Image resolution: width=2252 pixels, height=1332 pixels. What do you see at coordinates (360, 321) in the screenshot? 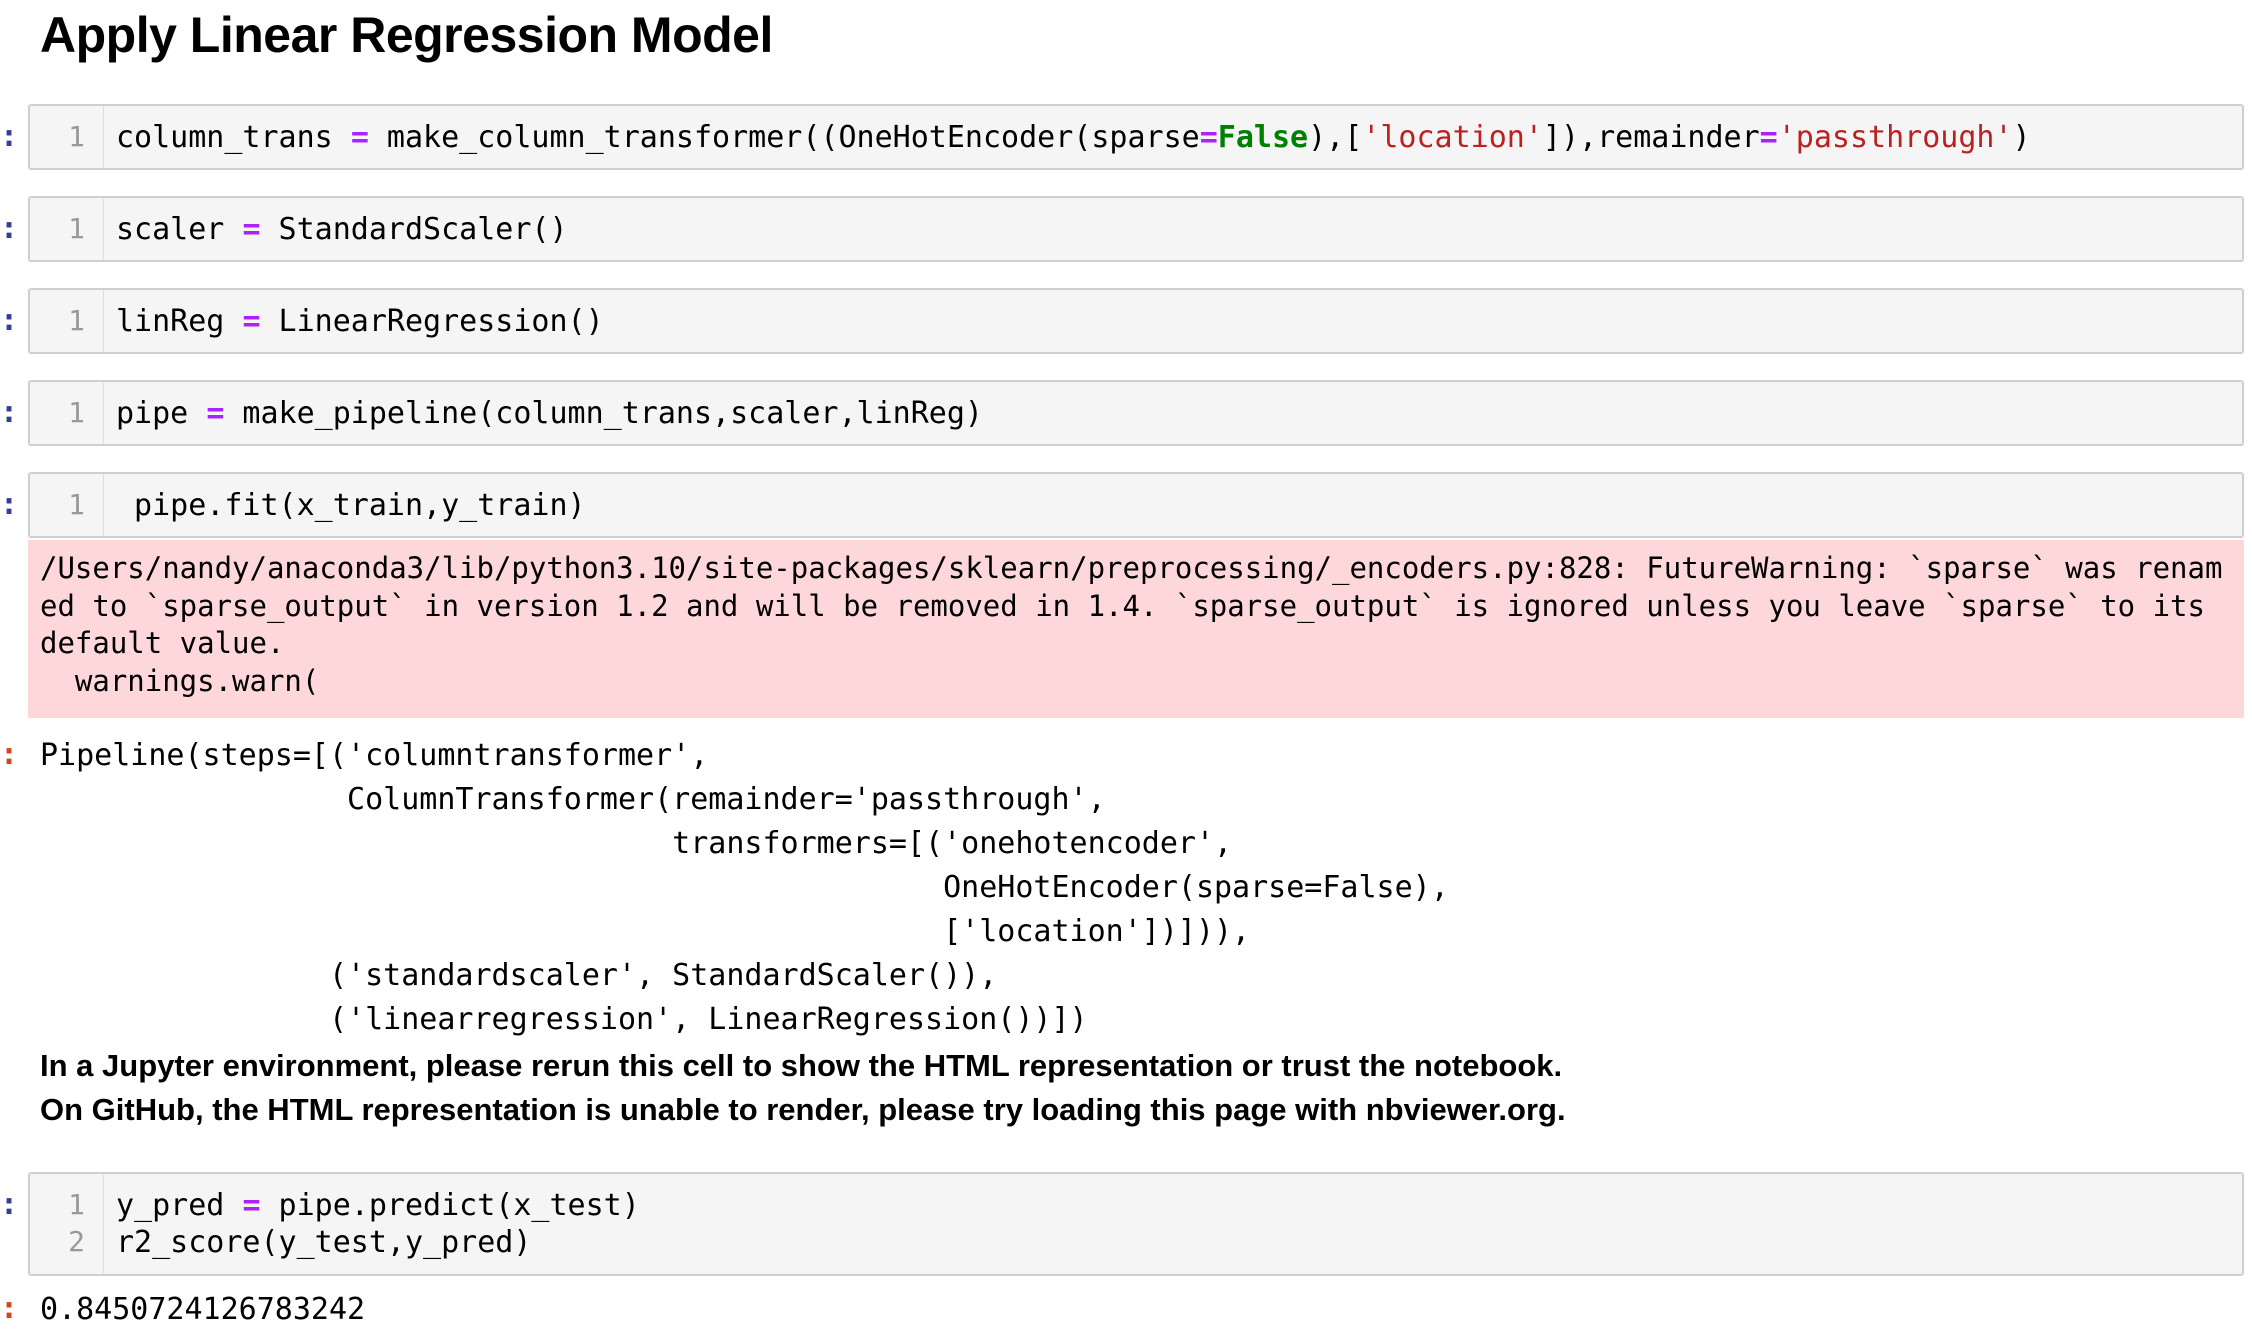
I see `code-line: linReg = LinearRegression()` at bounding box center [360, 321].